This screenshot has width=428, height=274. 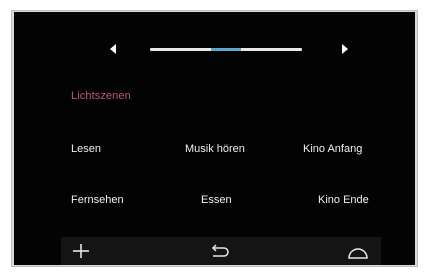 I want to click on page-indicator, so click(x=226, y=49).